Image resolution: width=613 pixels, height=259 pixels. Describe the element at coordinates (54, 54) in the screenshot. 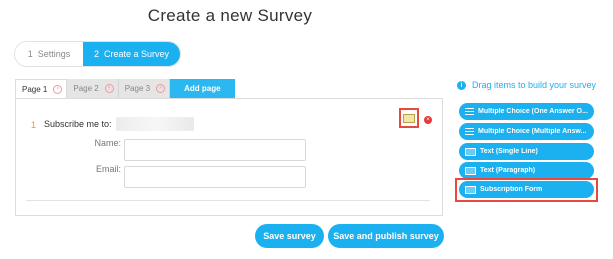

I see `step-label: Settings` at that location.